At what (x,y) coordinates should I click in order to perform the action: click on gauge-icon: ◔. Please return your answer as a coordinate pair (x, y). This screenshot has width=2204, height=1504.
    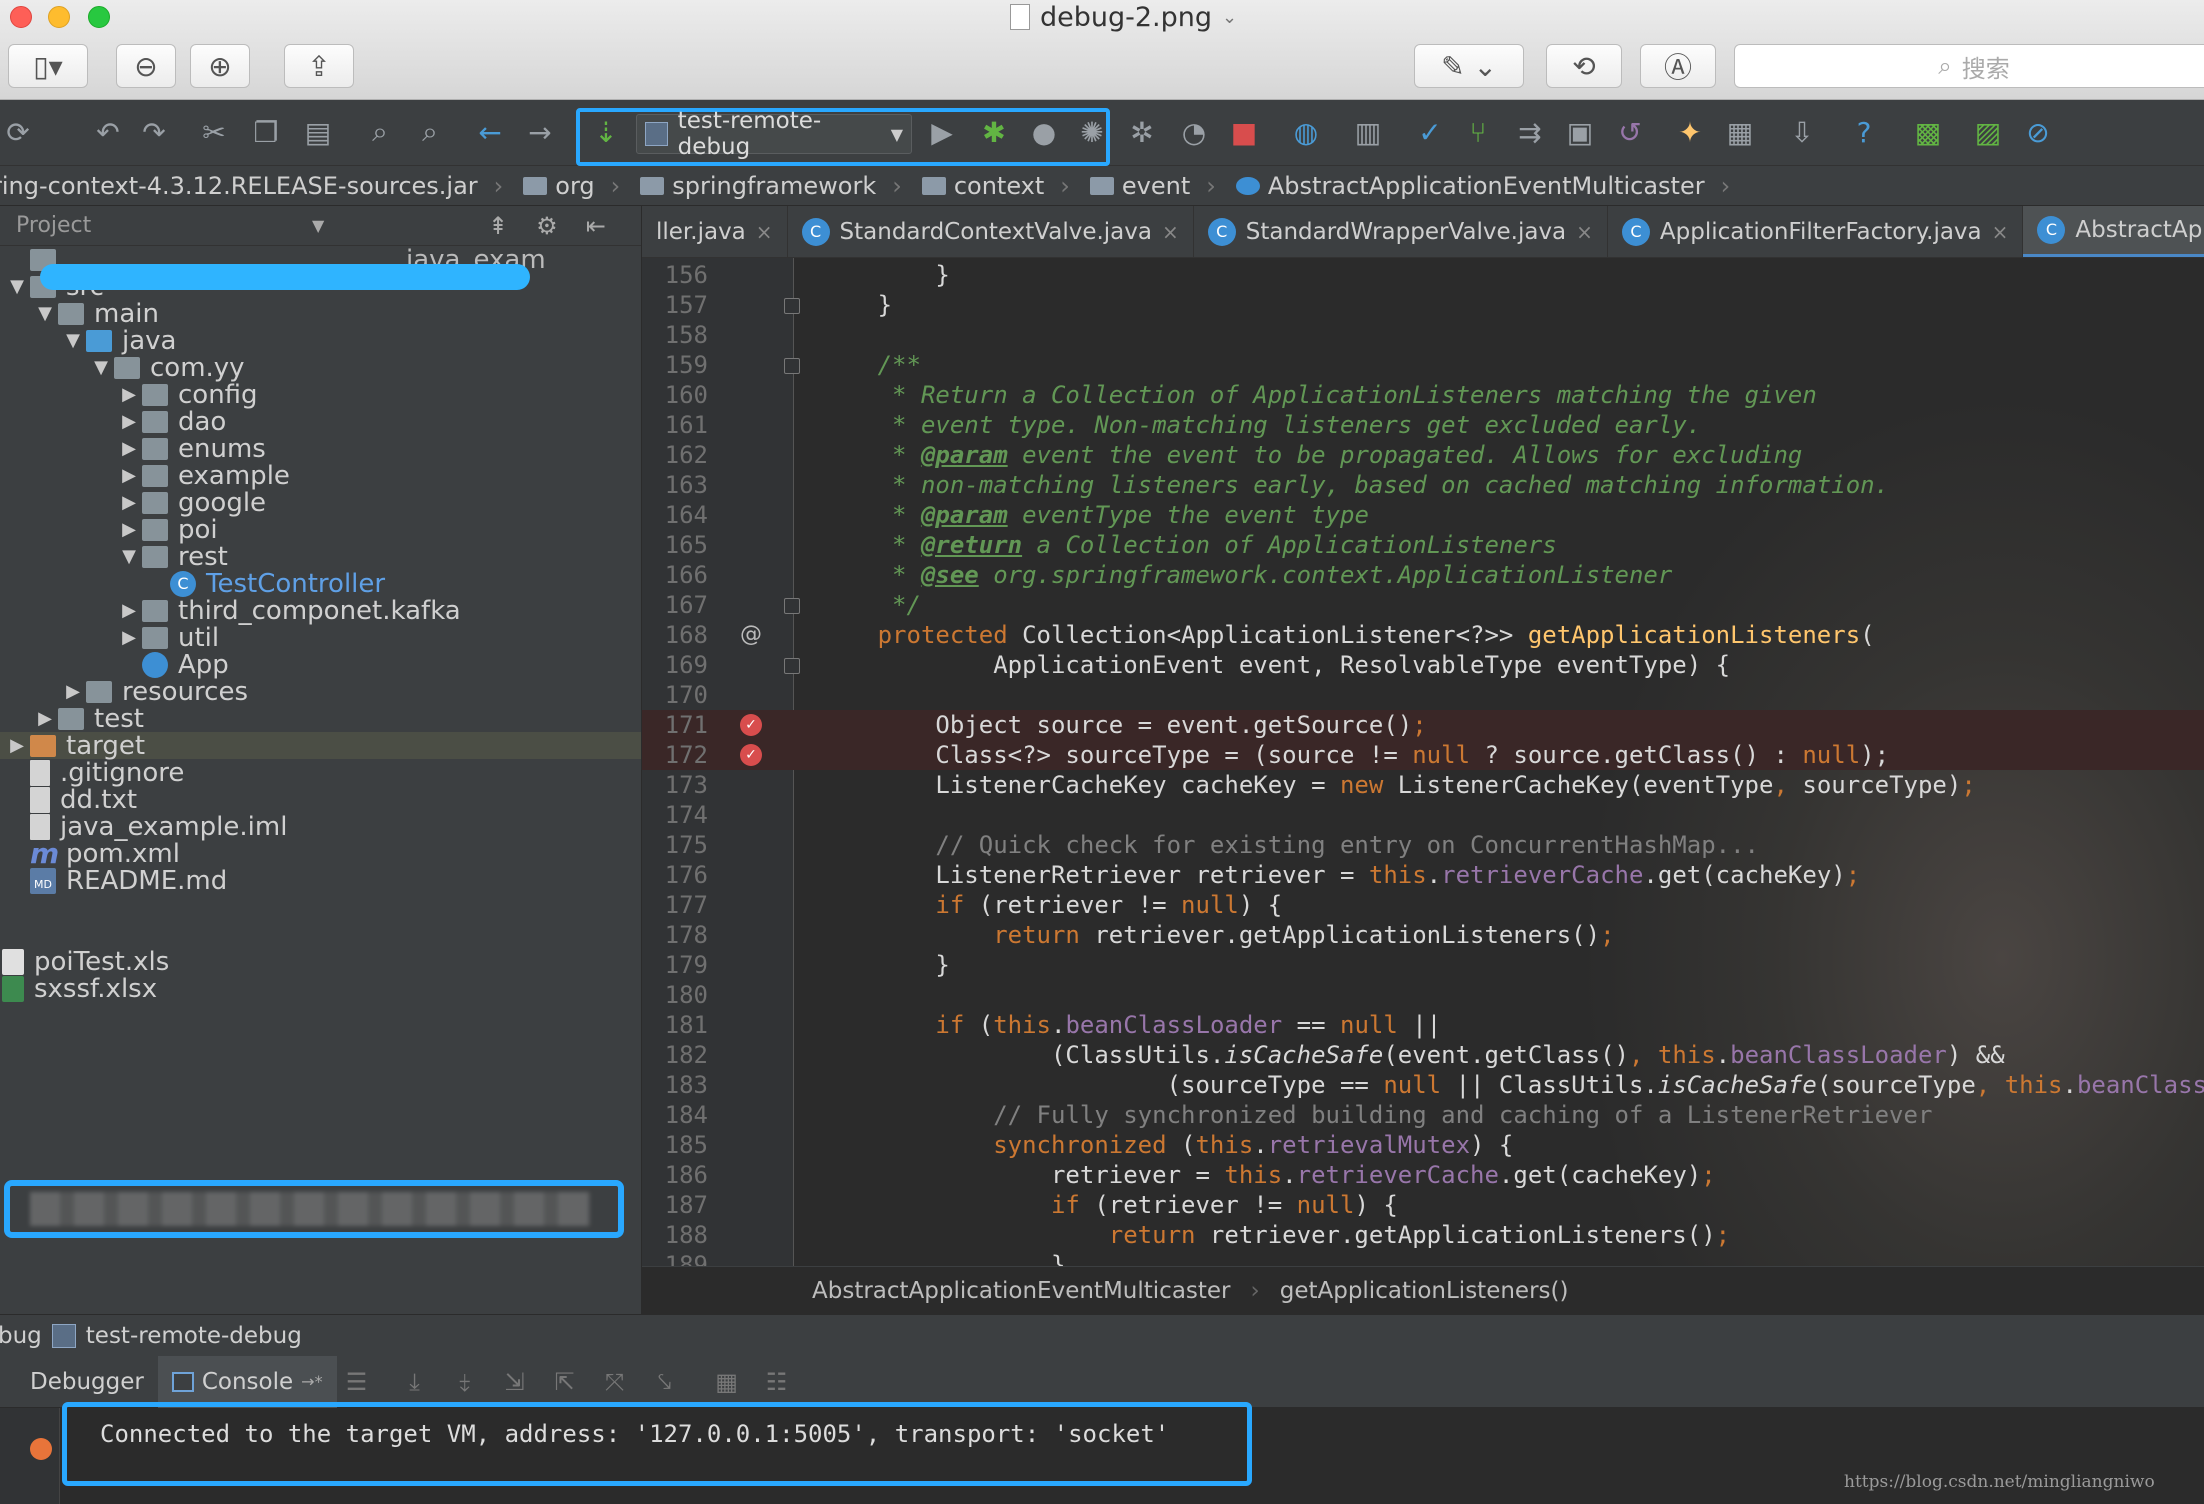
    Looking at the image, I should click on (1194, 132).